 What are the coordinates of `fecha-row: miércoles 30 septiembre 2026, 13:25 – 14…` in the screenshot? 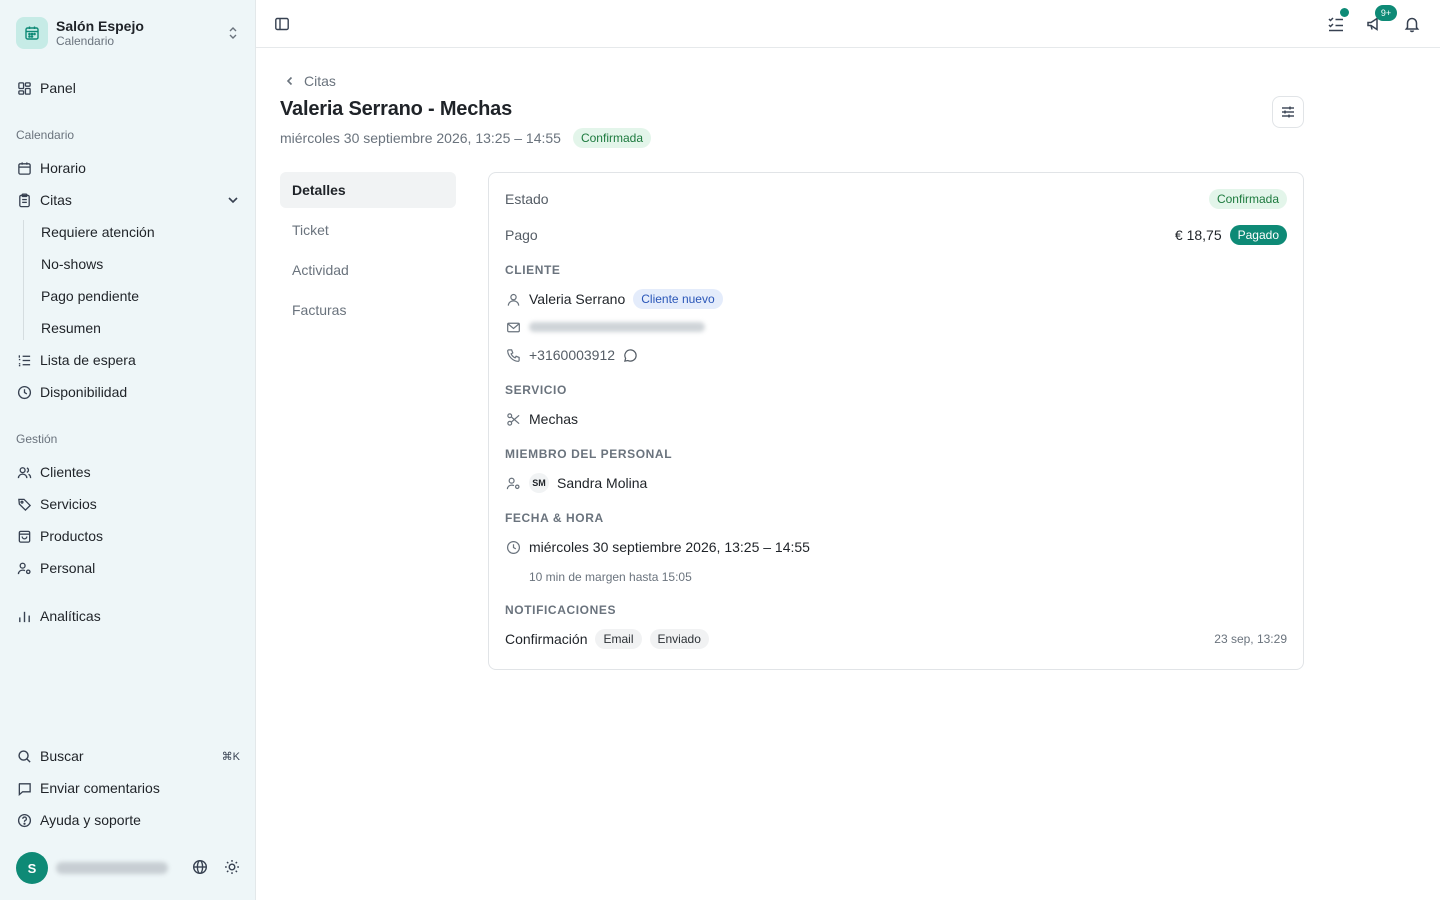 It's located at (896, 547).